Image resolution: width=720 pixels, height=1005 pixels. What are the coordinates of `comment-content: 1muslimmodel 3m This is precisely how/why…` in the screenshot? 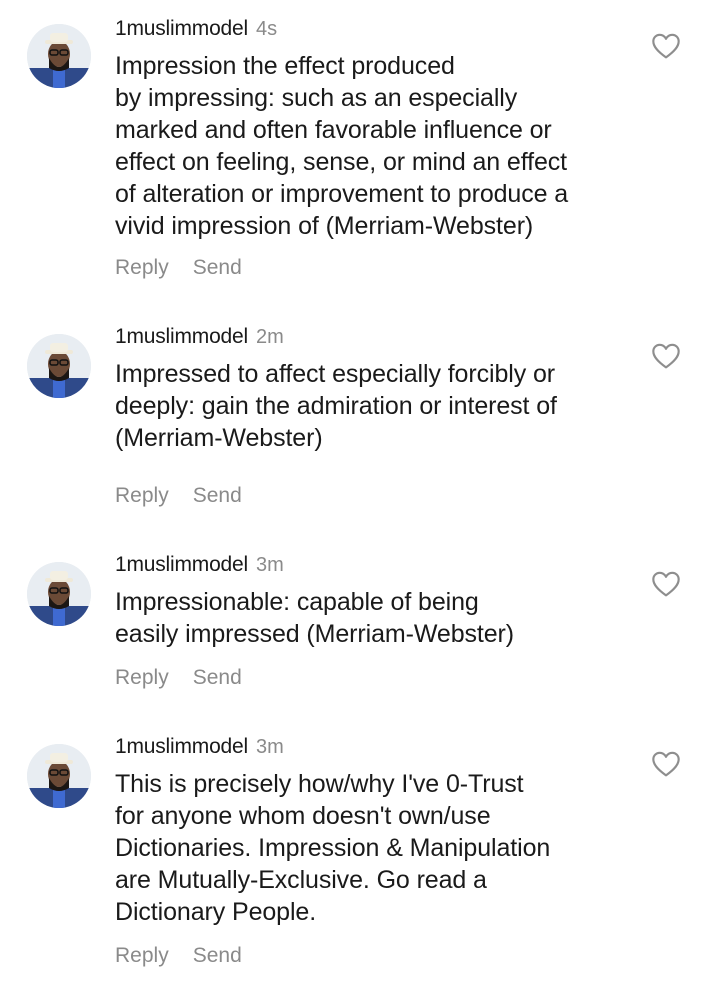 It's located at (375, 830).